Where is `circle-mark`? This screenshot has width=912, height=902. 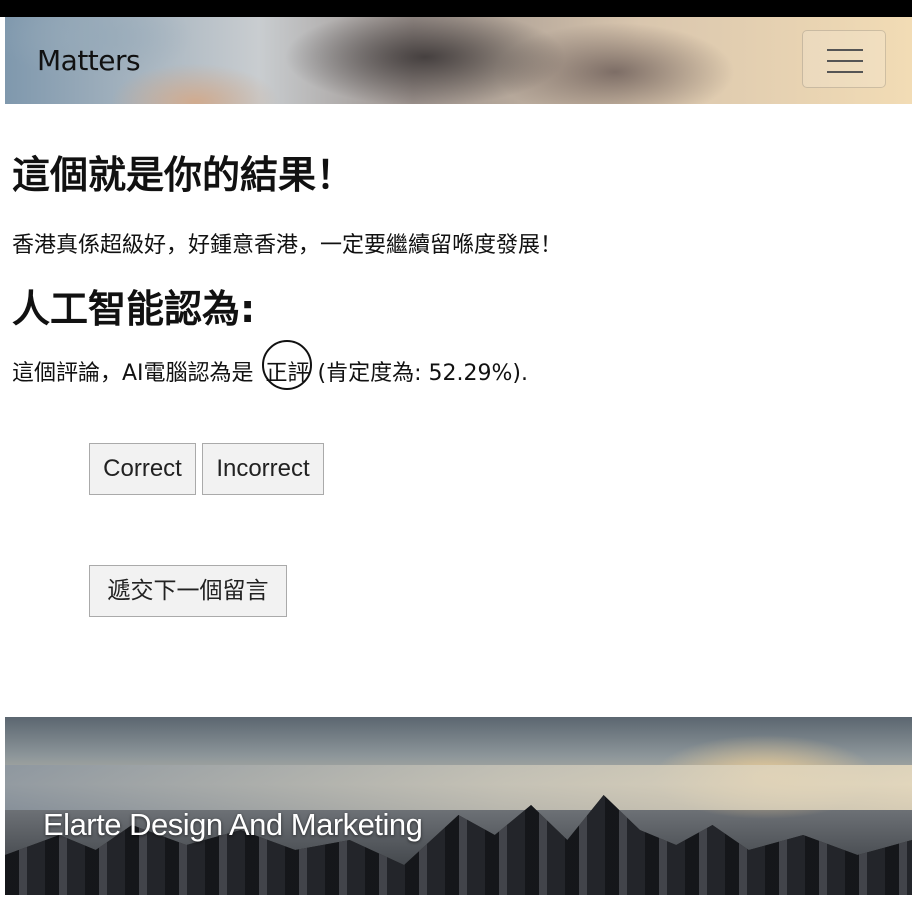
circle-mark is located at coordinates (286, 365).